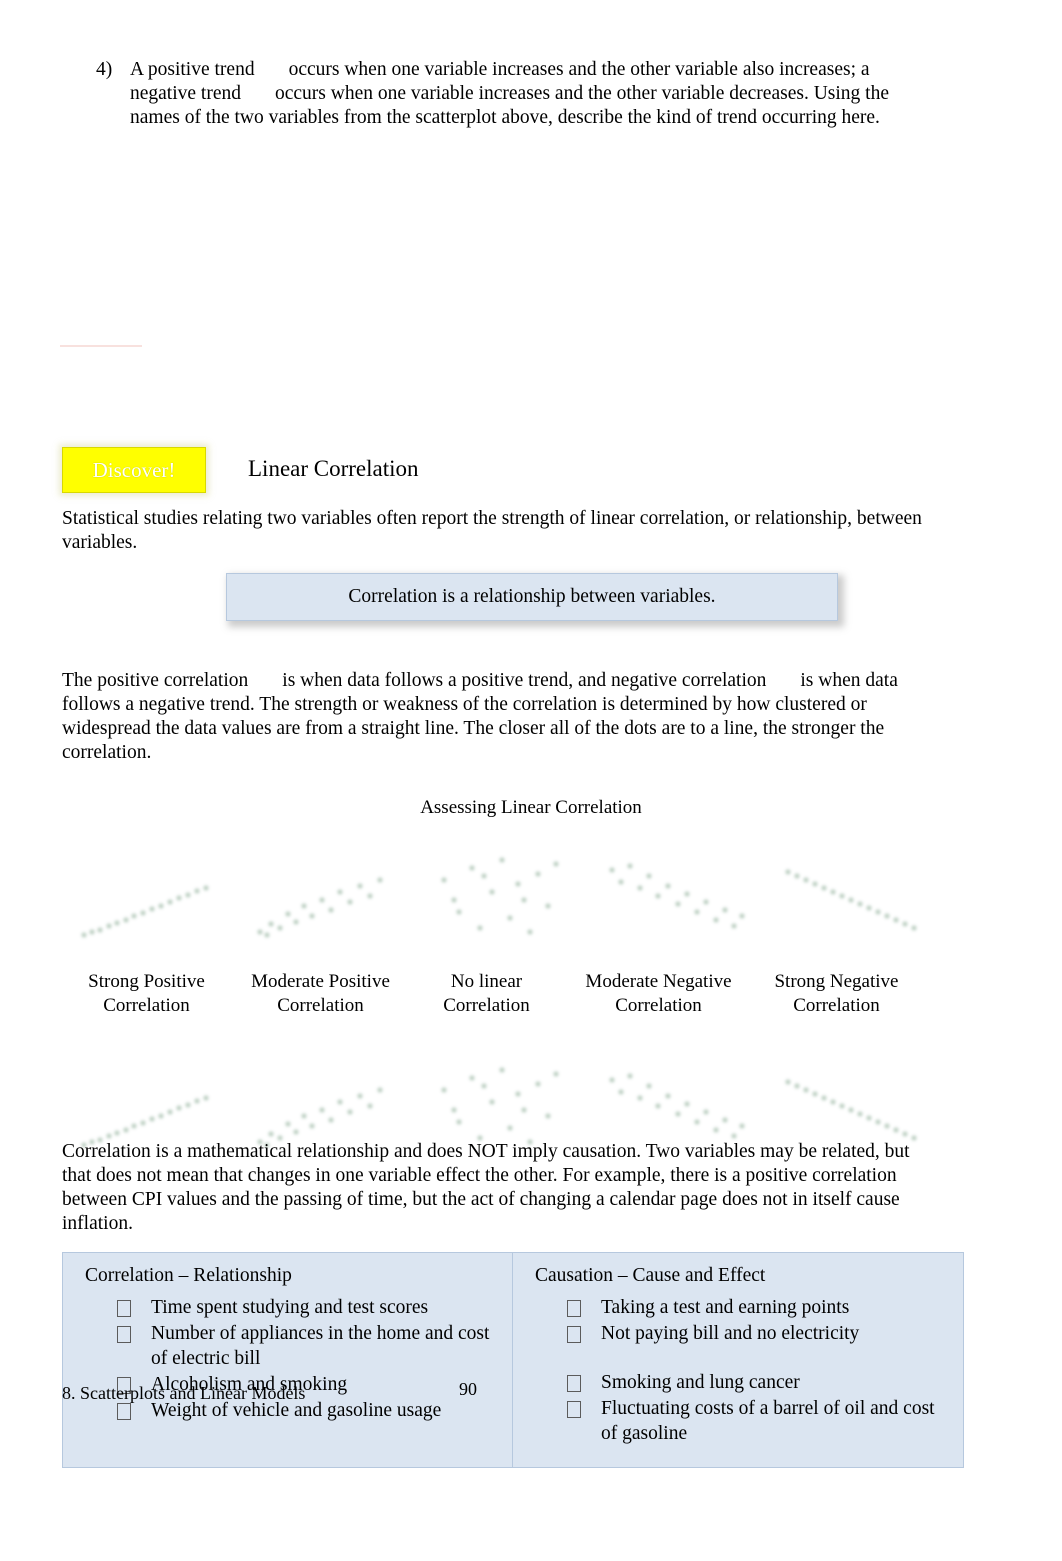 The width and height of the screenshot is (1062, 1561). I want to click on list-item: Not paying bill and no electricity, so click(740, 1333).